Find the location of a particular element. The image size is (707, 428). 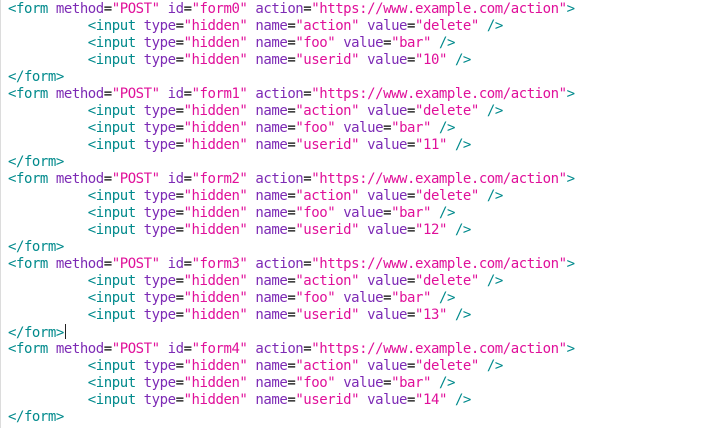

attribute-value: "form2" is located at coordinates (219, 179).